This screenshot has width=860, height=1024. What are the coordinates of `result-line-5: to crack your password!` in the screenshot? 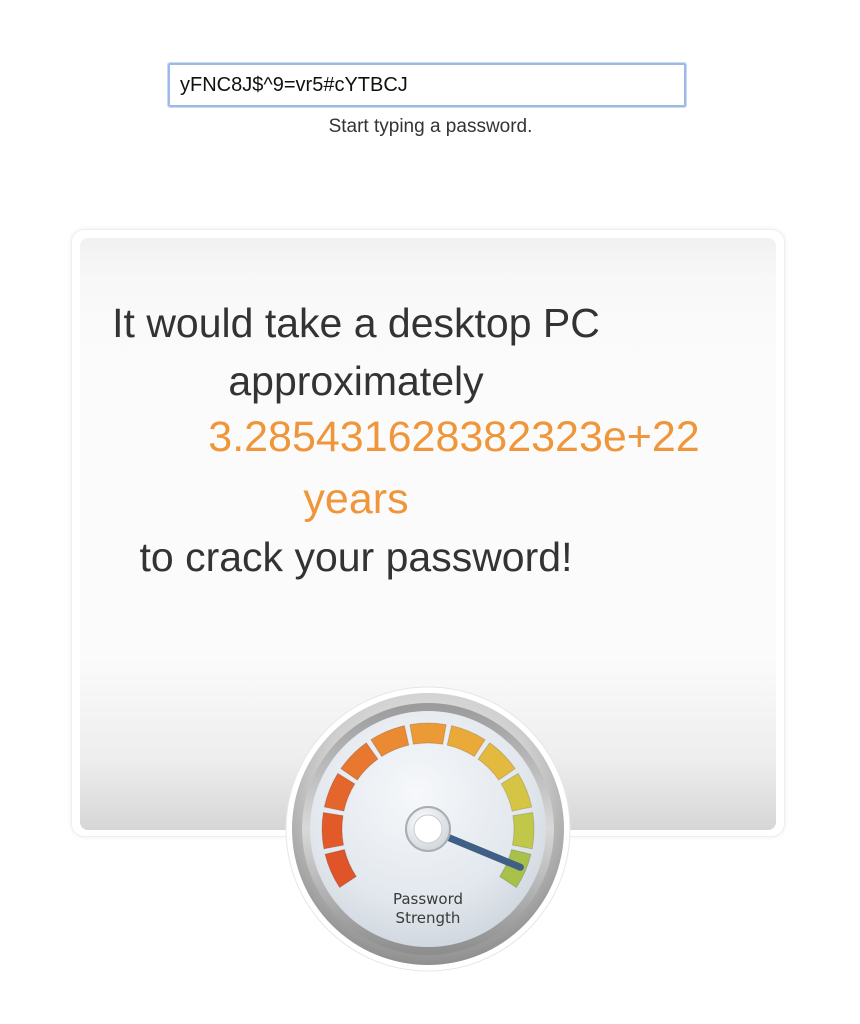 It's located at (356, 557).